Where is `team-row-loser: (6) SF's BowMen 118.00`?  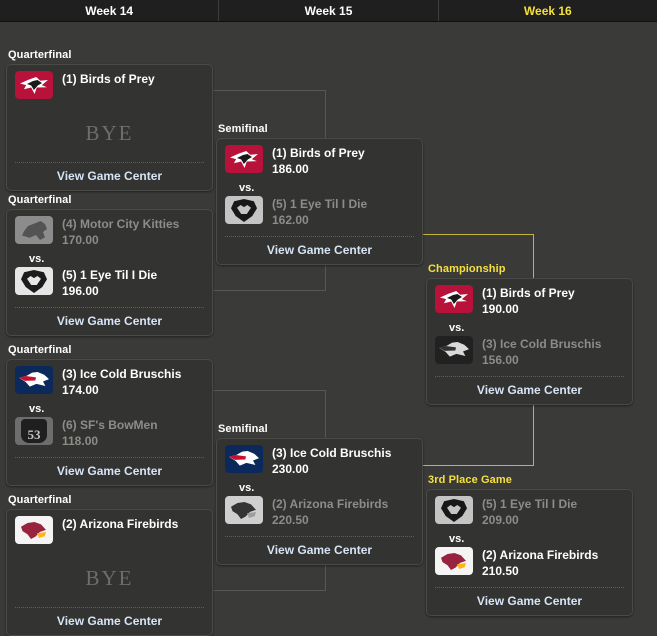
team-row-loser: (6) SF's BowMen 118.00 is located at coordinates (109, 435).